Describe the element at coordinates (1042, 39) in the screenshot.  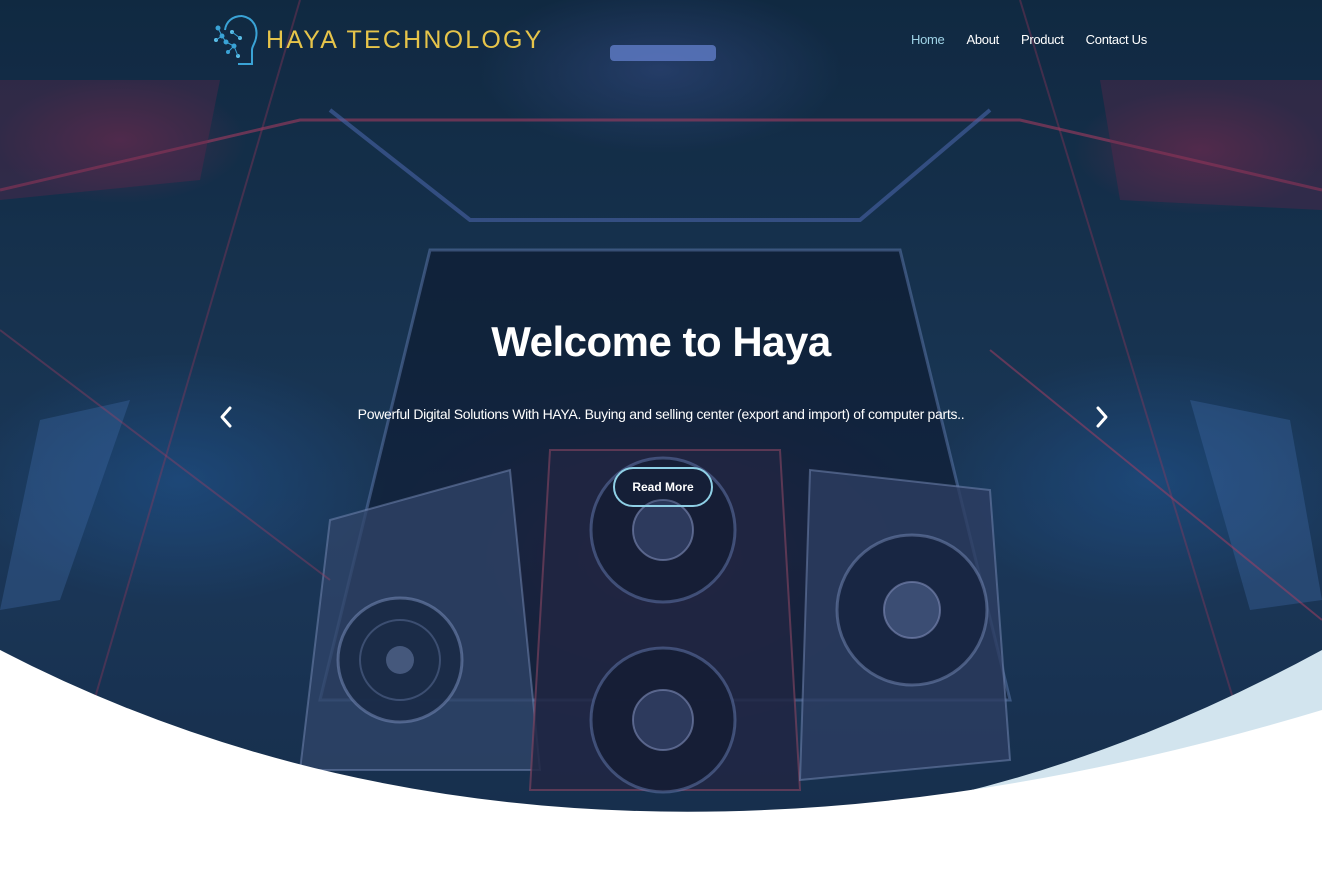
I see `nav-item-product: Product` at that location.